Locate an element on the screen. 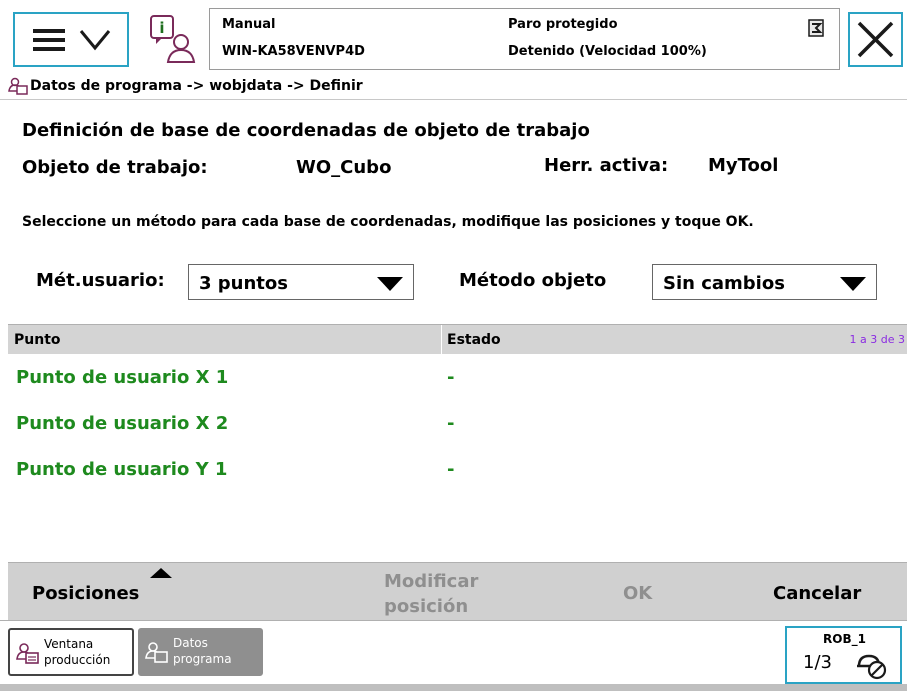 Image resolution: width=907 pixels, height=691 pixels. tool-frame-icon is located at coordinates (872, 667).